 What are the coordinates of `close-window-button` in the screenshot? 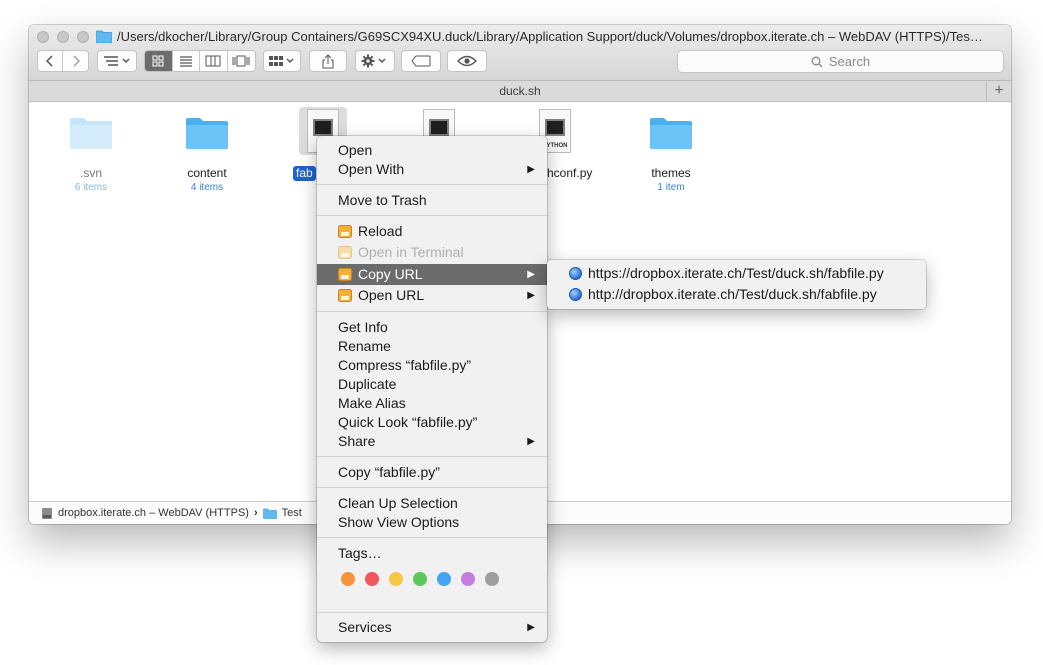 It's located at (43, 37).